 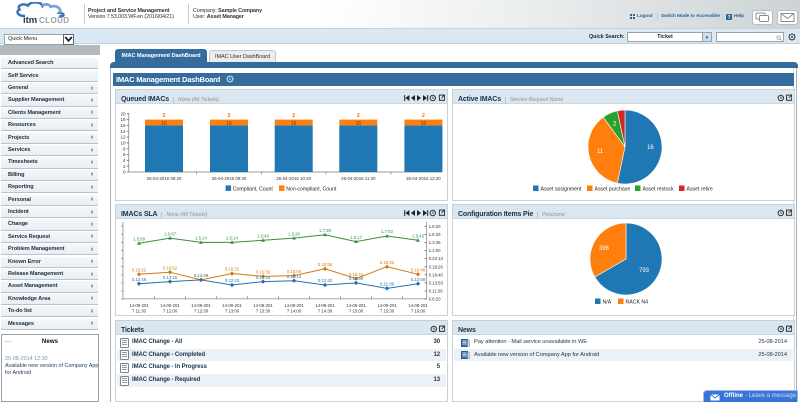 I want to click on svg-text: 8, so click(x=124, y=148).